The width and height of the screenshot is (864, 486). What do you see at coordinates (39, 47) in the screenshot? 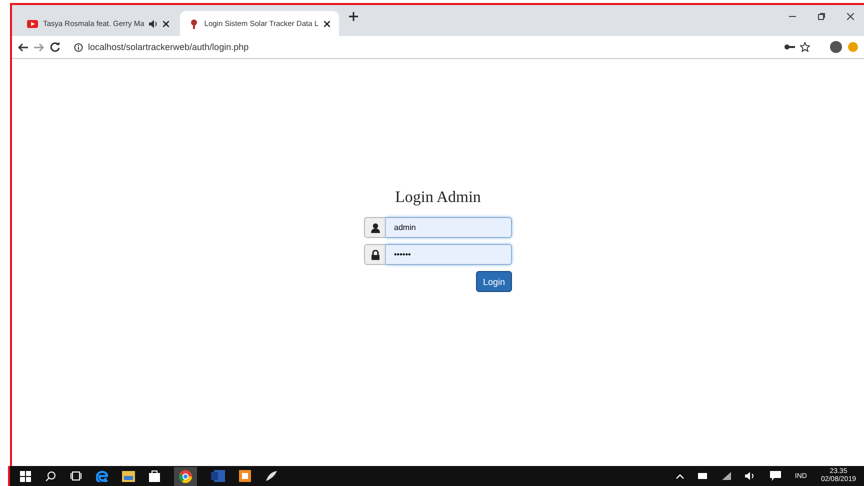
I see `forward-icon` at bounding box center [39, 47].